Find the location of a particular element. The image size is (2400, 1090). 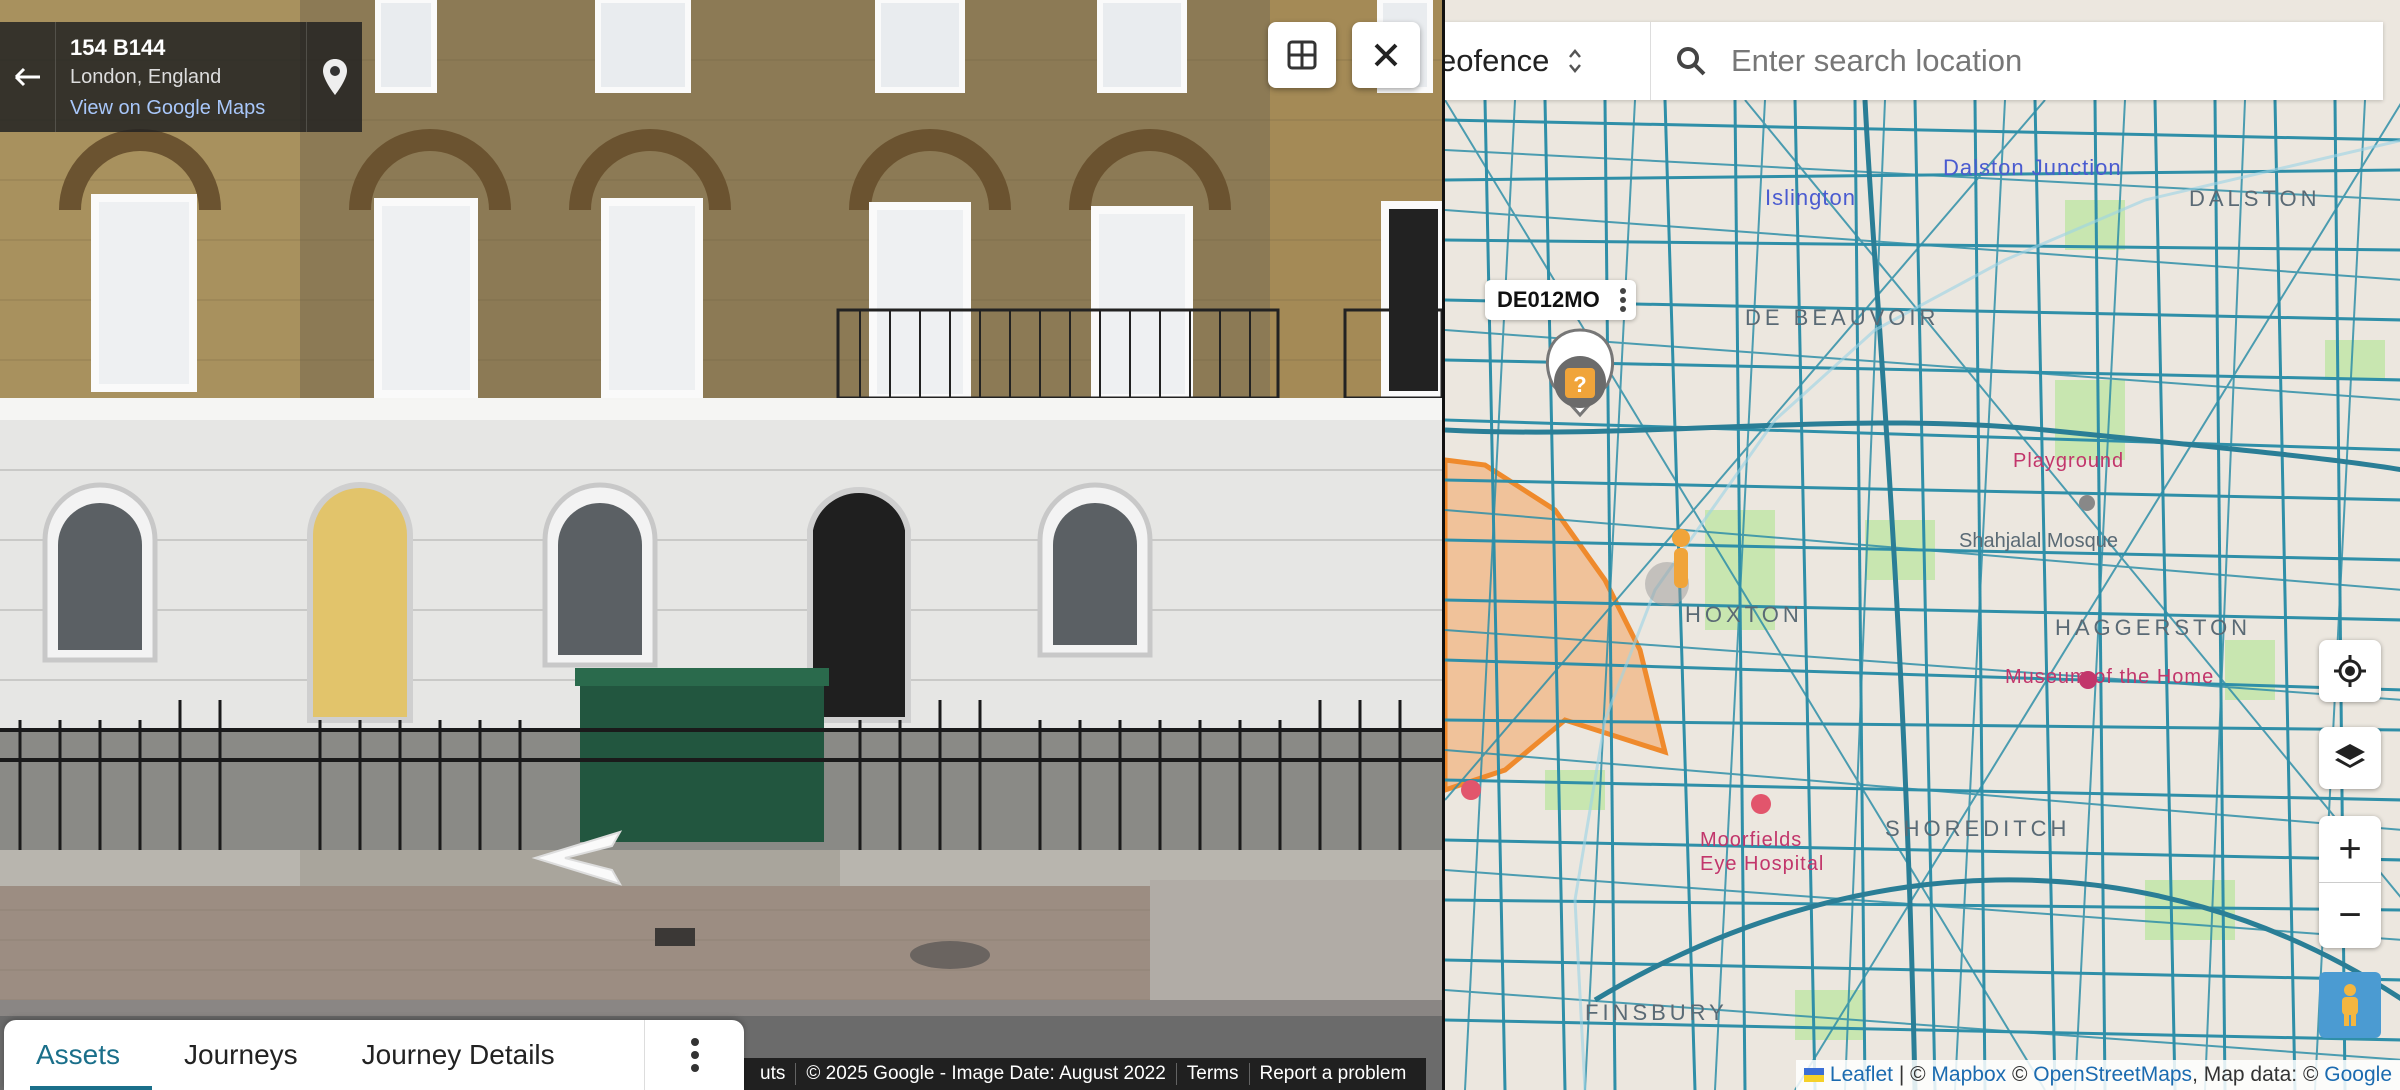

report-problem-link: Report a problem is located at coordinates (1332, 1074).